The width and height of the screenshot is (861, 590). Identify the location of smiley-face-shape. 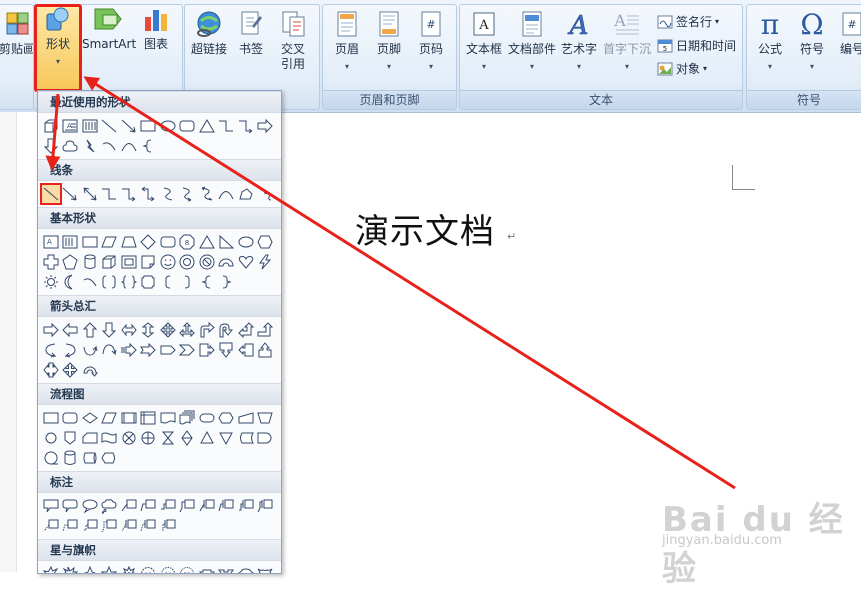
(168, 262).